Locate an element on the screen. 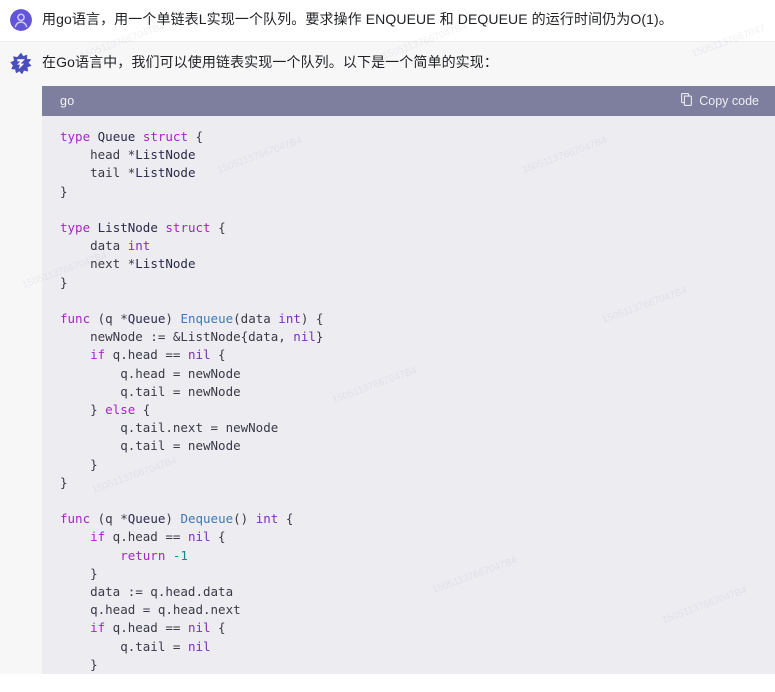  assistant-logo-icon is located at coordinates (21, 63).